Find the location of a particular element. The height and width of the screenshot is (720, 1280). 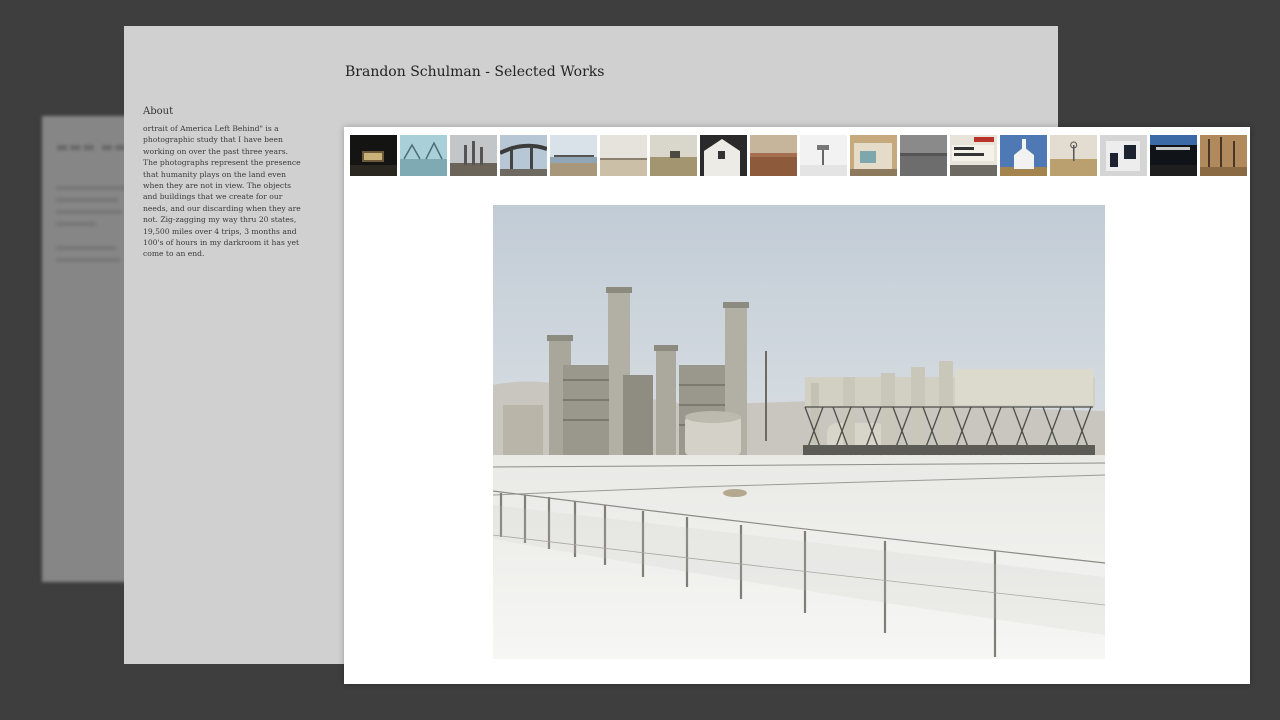

thumbnail-night-road is located at coordinates (1173, 155).